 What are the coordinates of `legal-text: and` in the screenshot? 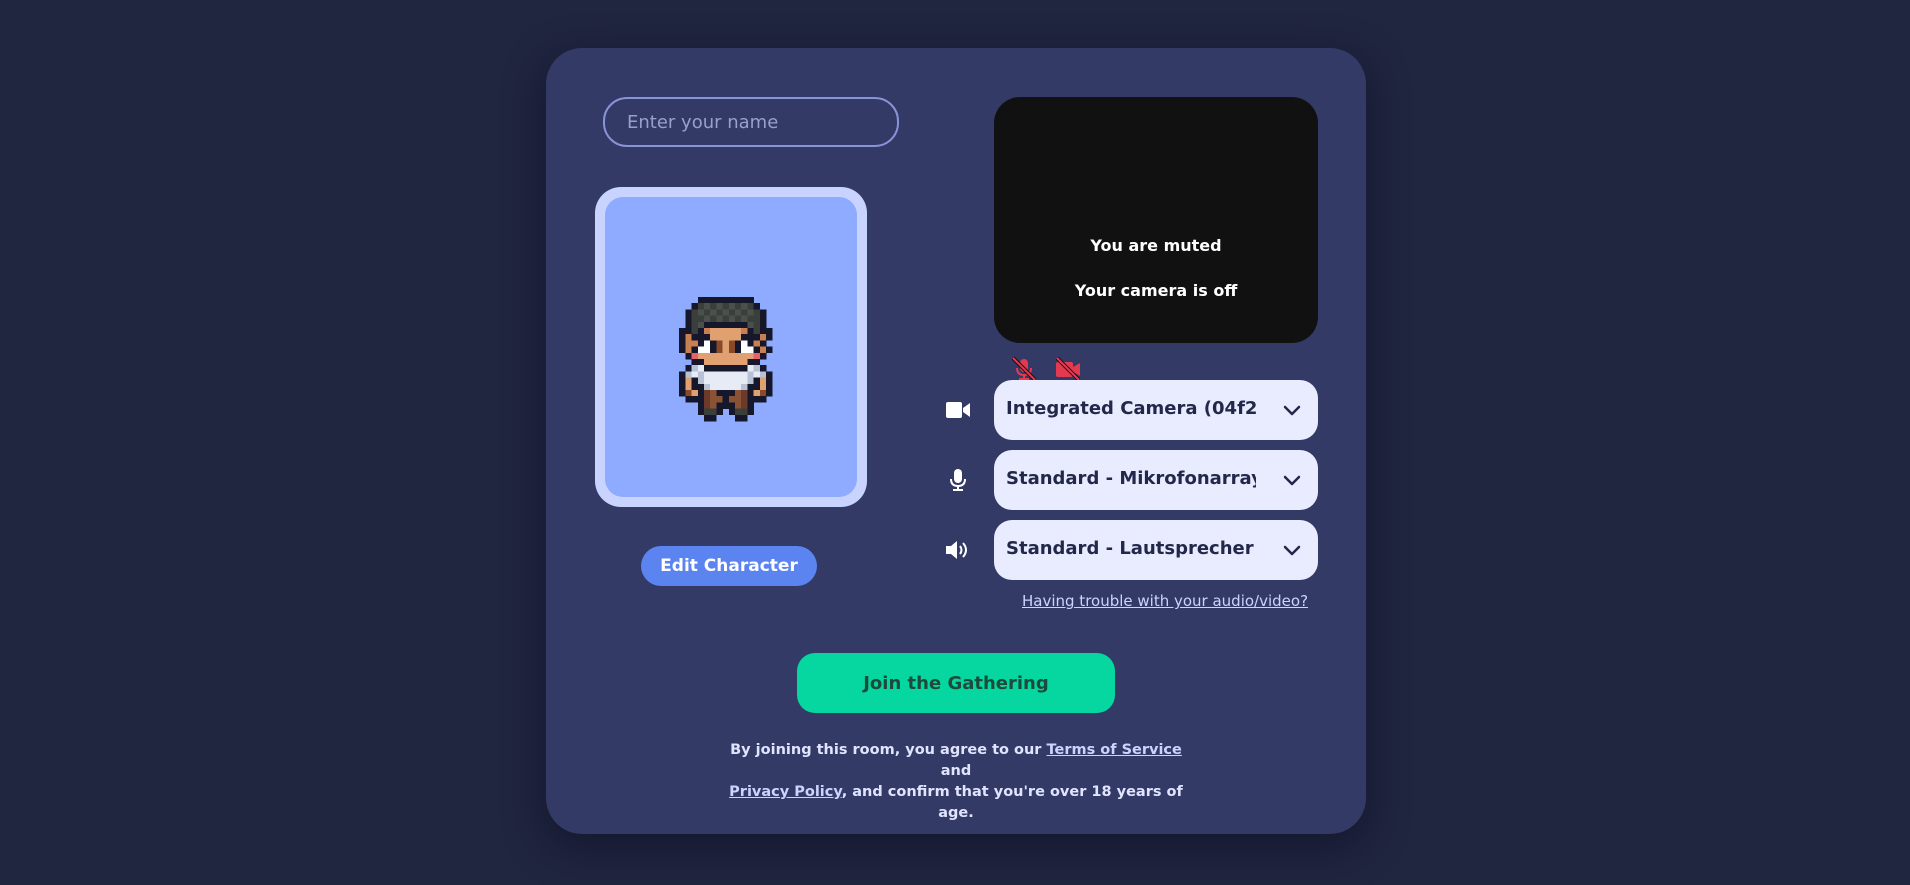 It's located at (956, 771).